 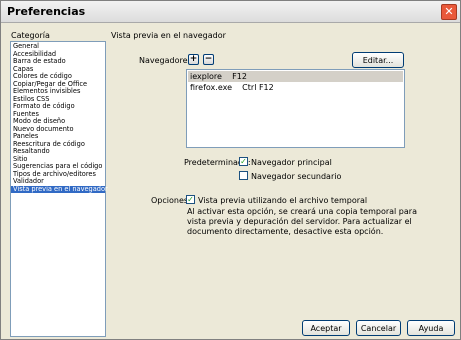 What do you see at coordinates (243, 175) in the screenshot?
I see `secondary-browser-checkbox` at bounding box center [243, 175].